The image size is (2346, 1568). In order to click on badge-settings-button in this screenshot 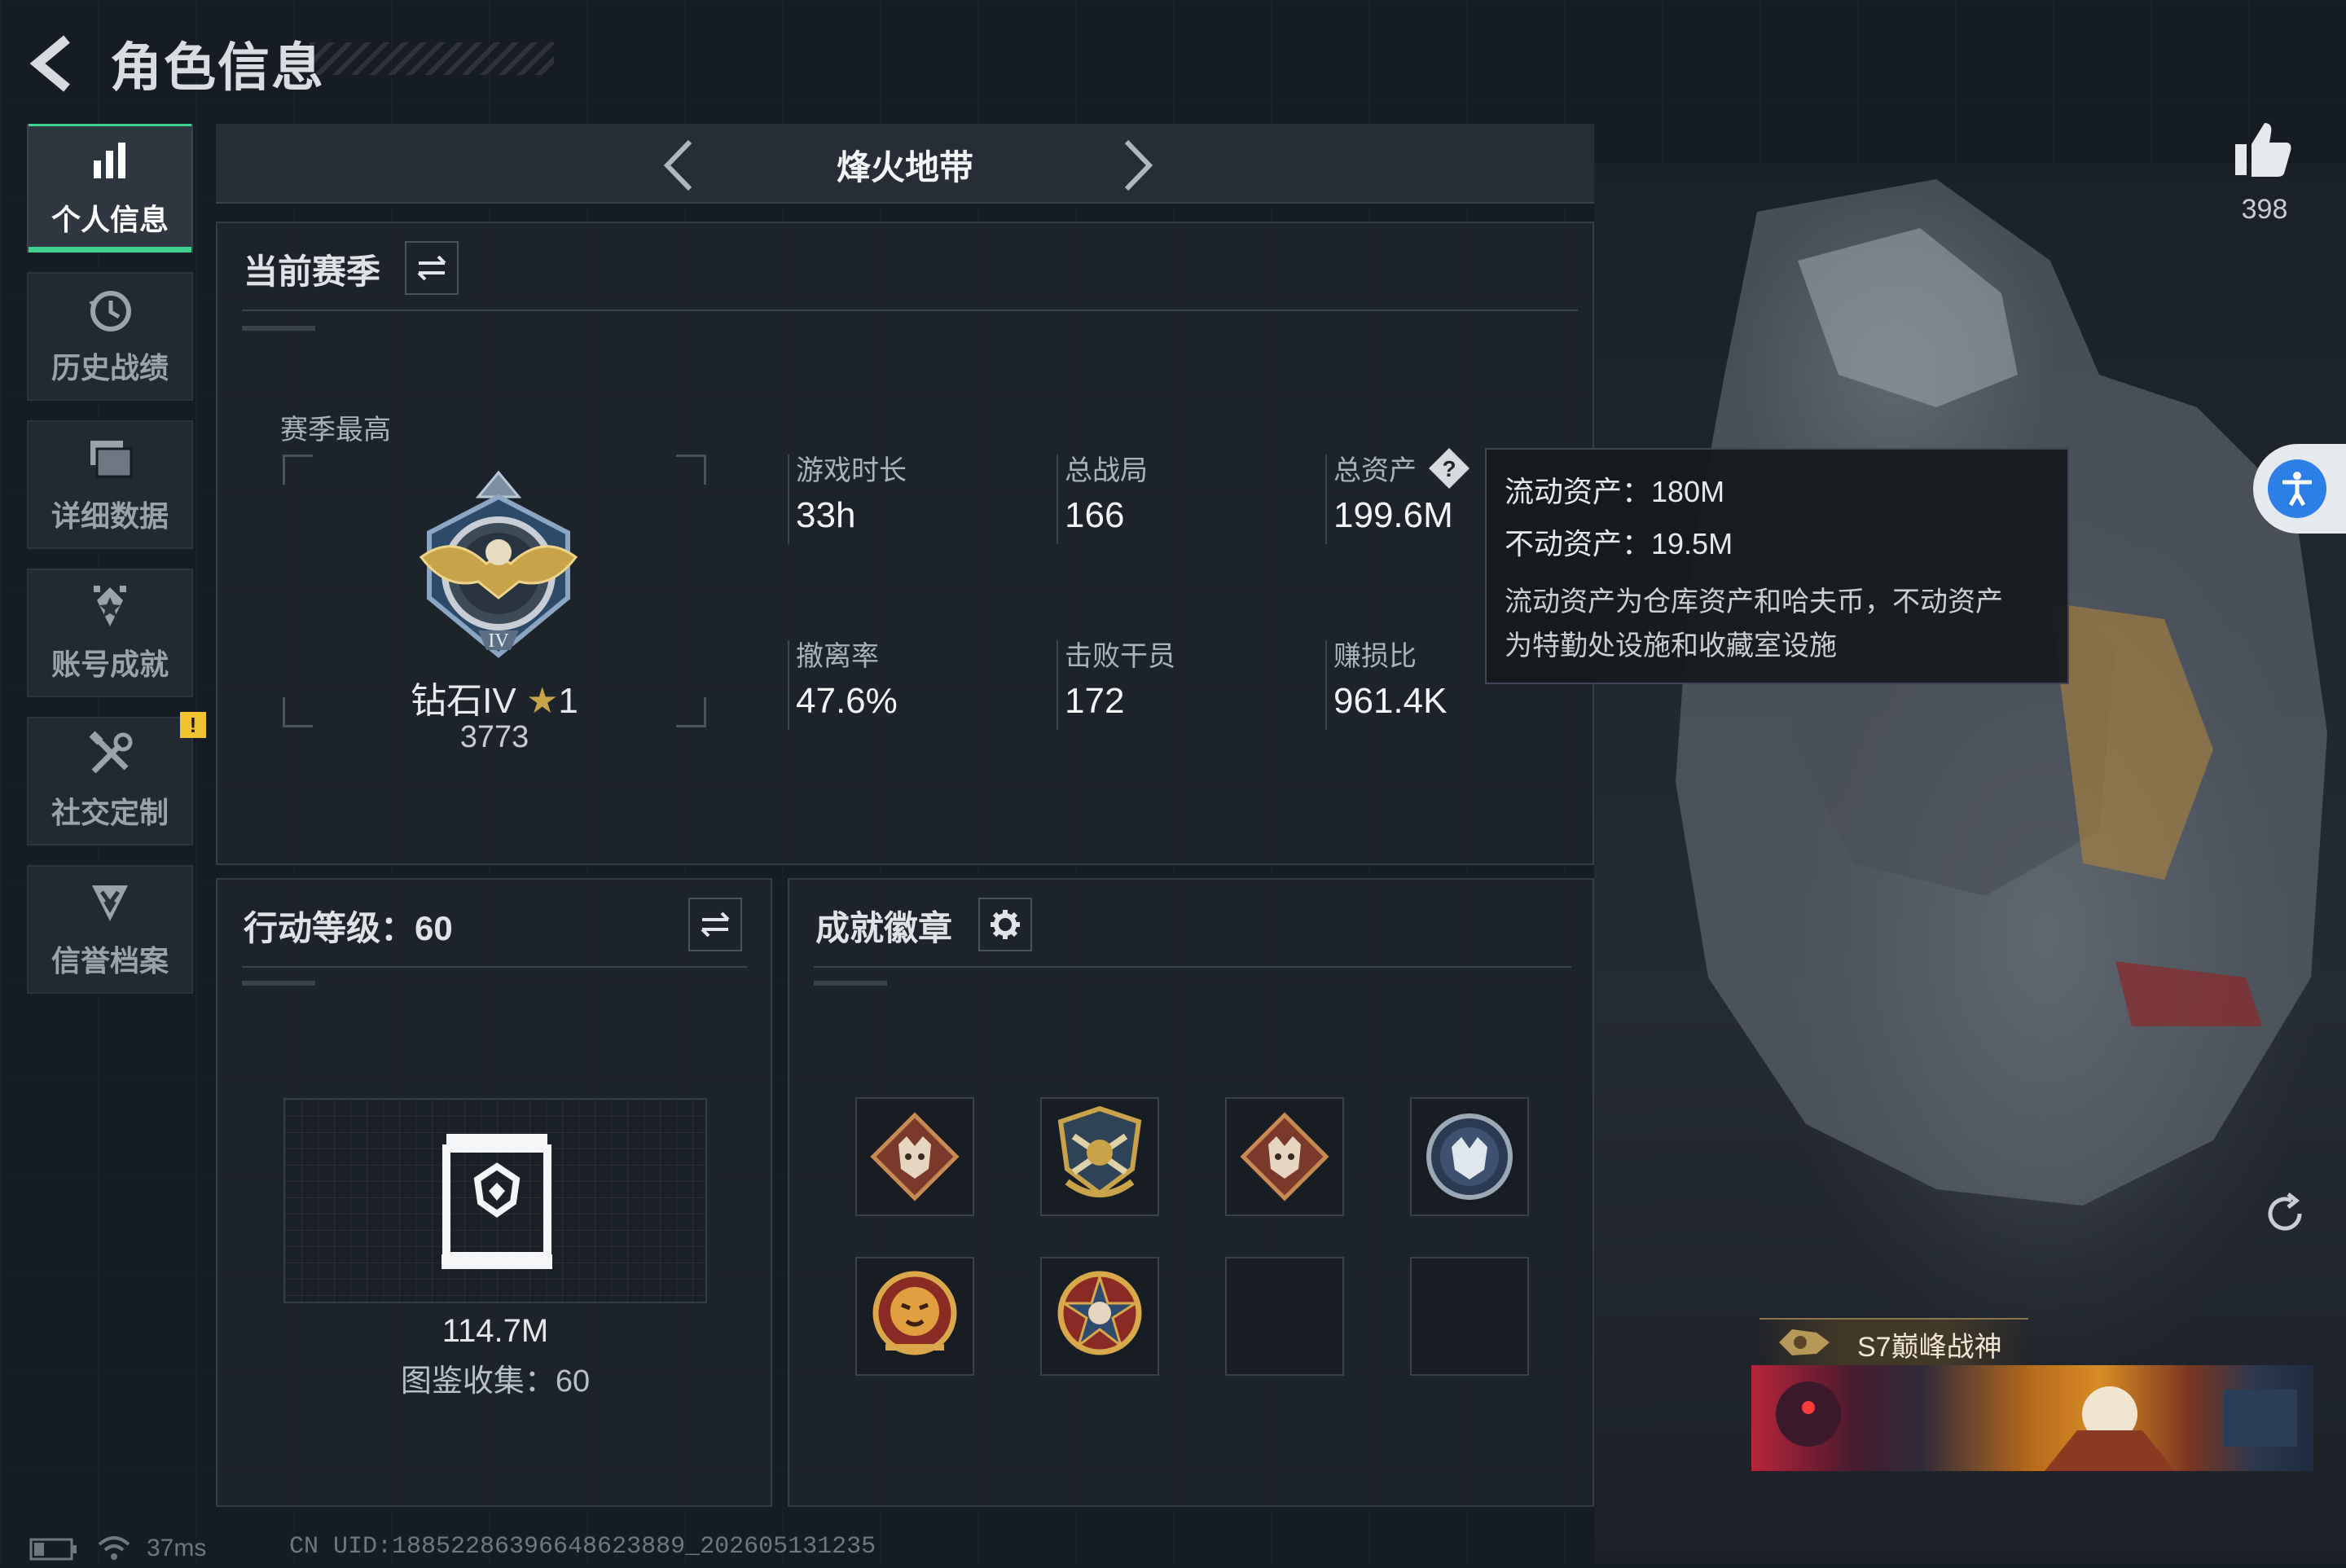, I will do `click(1005, 924)`.